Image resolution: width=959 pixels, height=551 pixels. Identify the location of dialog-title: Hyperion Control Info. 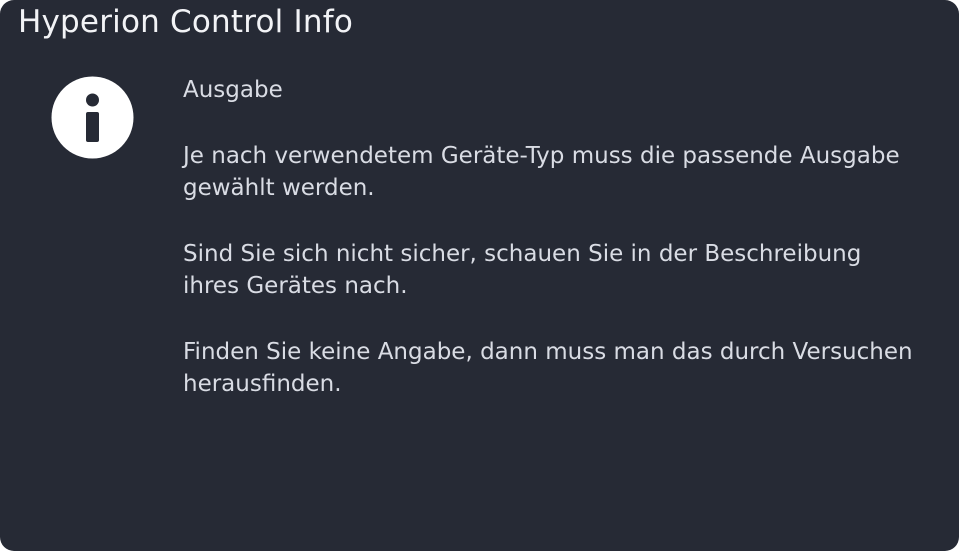
(186, 22).